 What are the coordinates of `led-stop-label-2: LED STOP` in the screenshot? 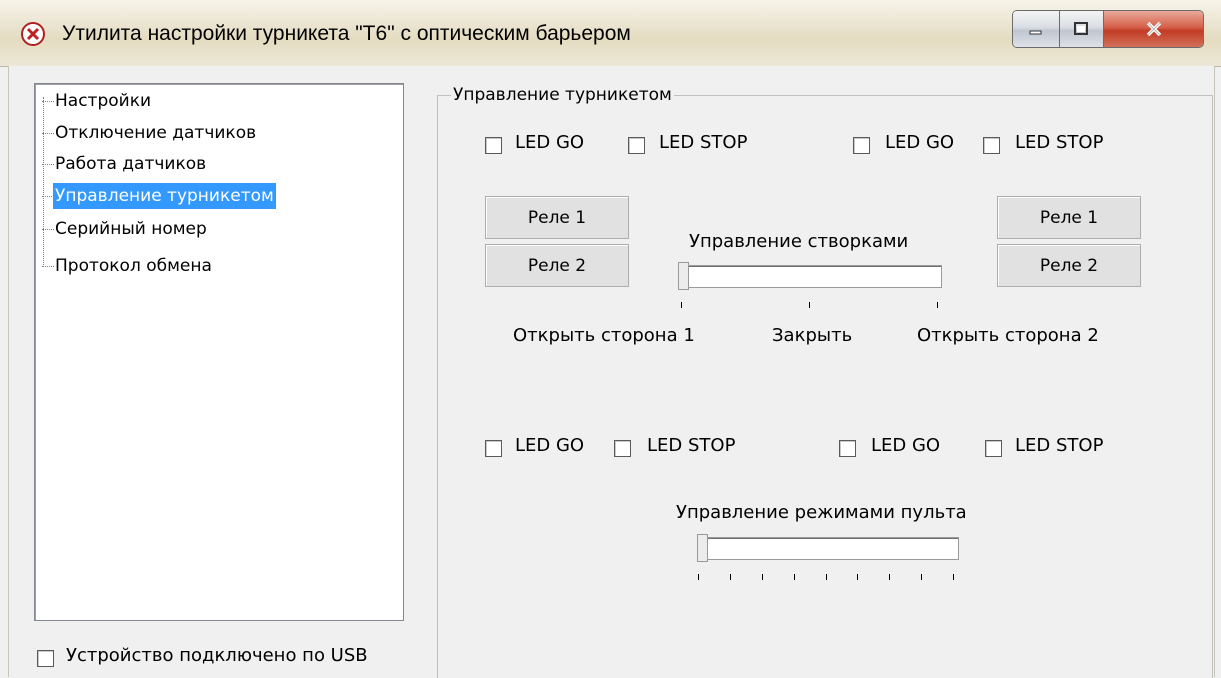 It's located at (1059, 142).